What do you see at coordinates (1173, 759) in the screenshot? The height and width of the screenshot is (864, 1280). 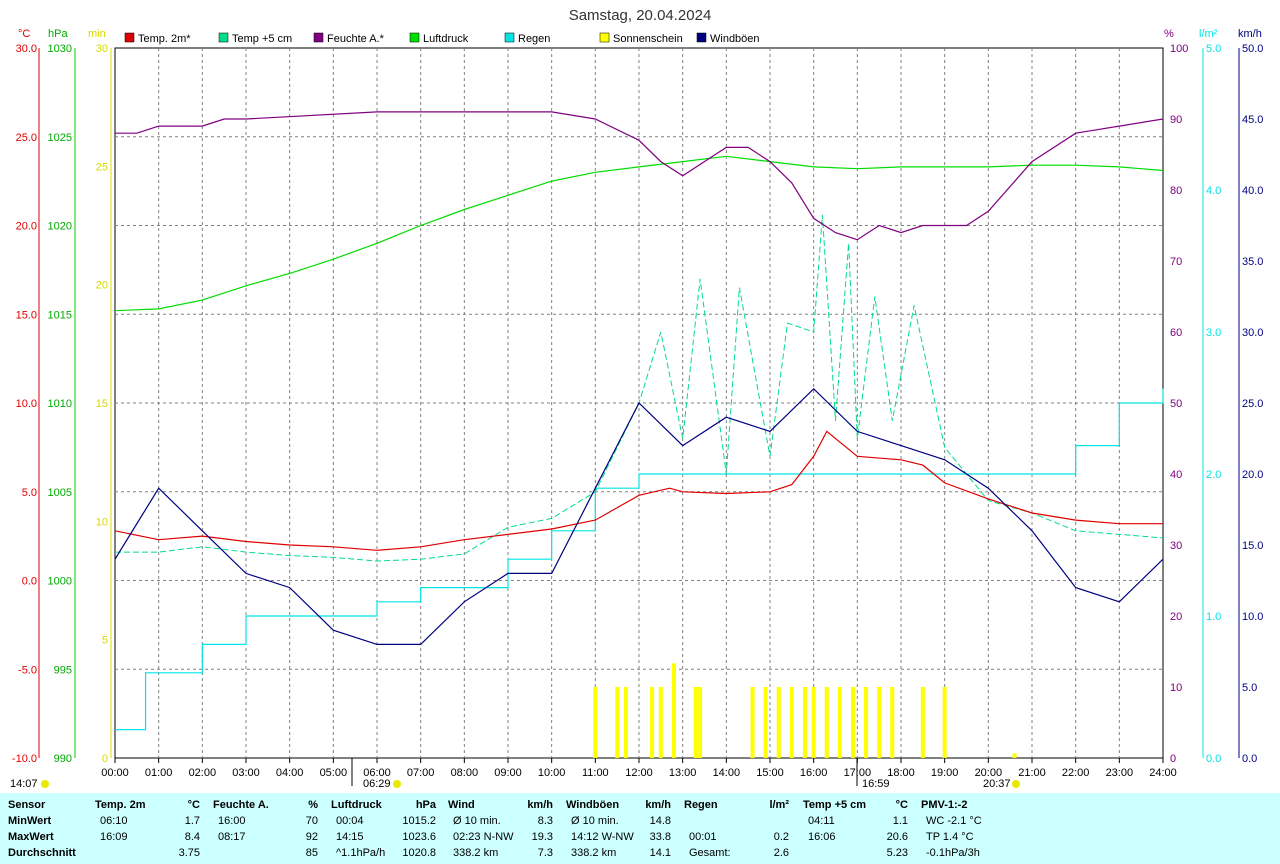 I see `humidity-tick-label: 0` at bounding box center [1173, 759].